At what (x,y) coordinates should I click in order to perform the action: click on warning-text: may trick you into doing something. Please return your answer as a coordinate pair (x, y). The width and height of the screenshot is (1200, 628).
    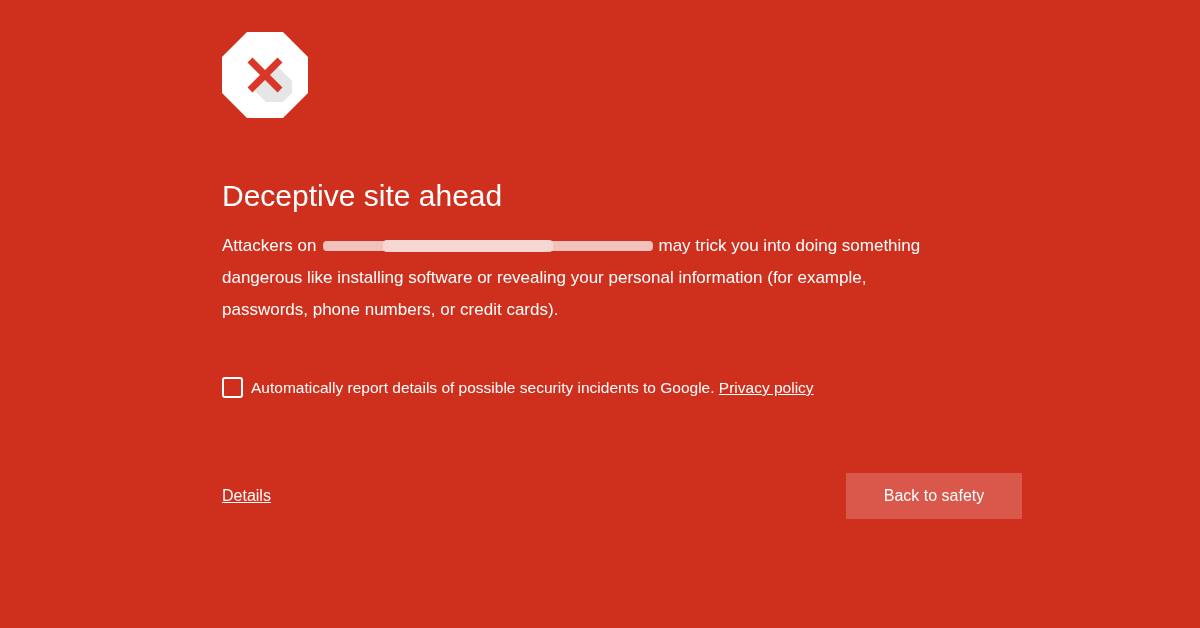
    Looking at the image, I should click on (789, 246).